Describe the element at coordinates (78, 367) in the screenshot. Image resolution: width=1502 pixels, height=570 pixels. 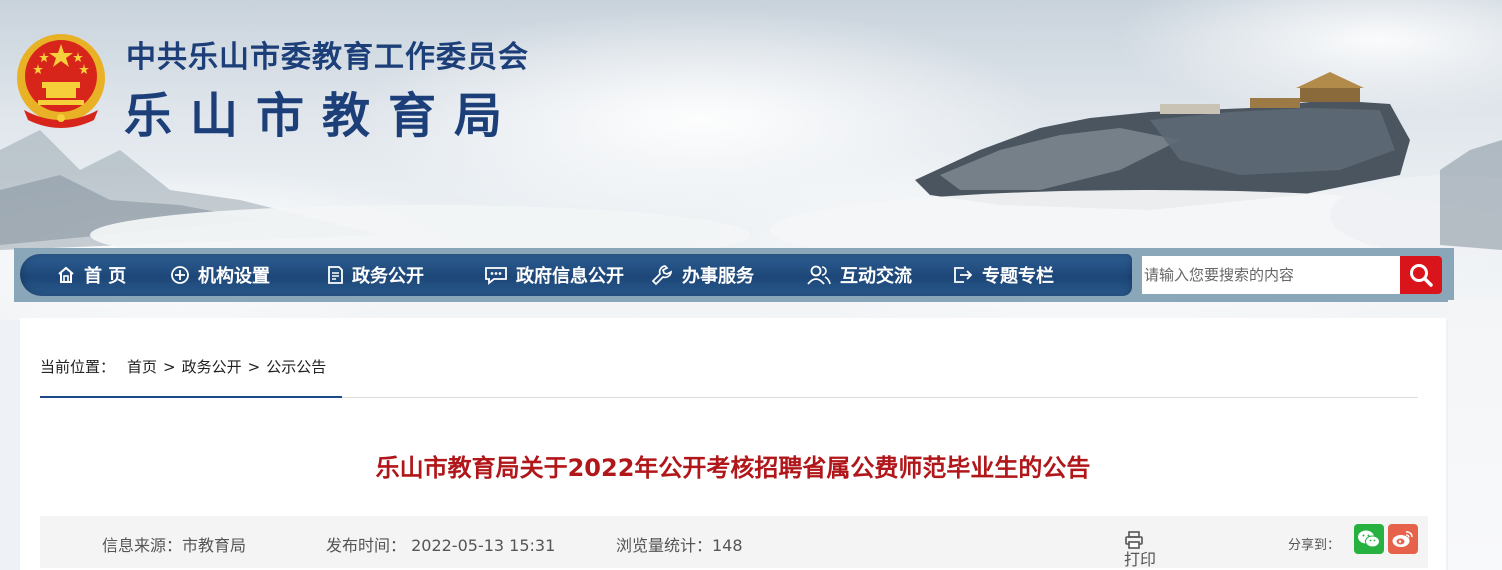
I see `breadcrumb-label: 当前位置：` at that location.